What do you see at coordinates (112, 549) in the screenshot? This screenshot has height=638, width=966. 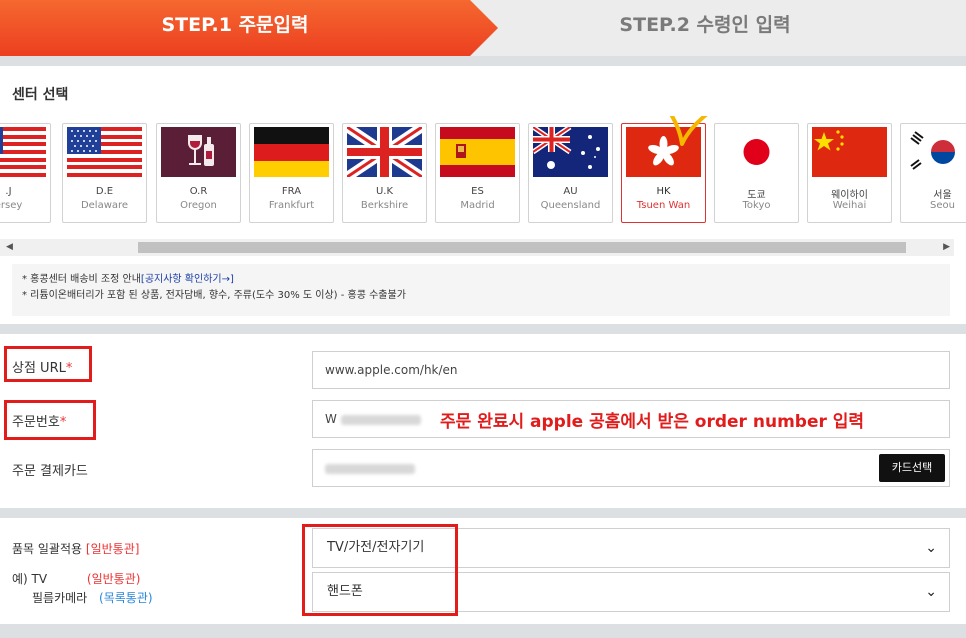 I see `category-tag: [일반통관]` at bounding box center [112, 549].